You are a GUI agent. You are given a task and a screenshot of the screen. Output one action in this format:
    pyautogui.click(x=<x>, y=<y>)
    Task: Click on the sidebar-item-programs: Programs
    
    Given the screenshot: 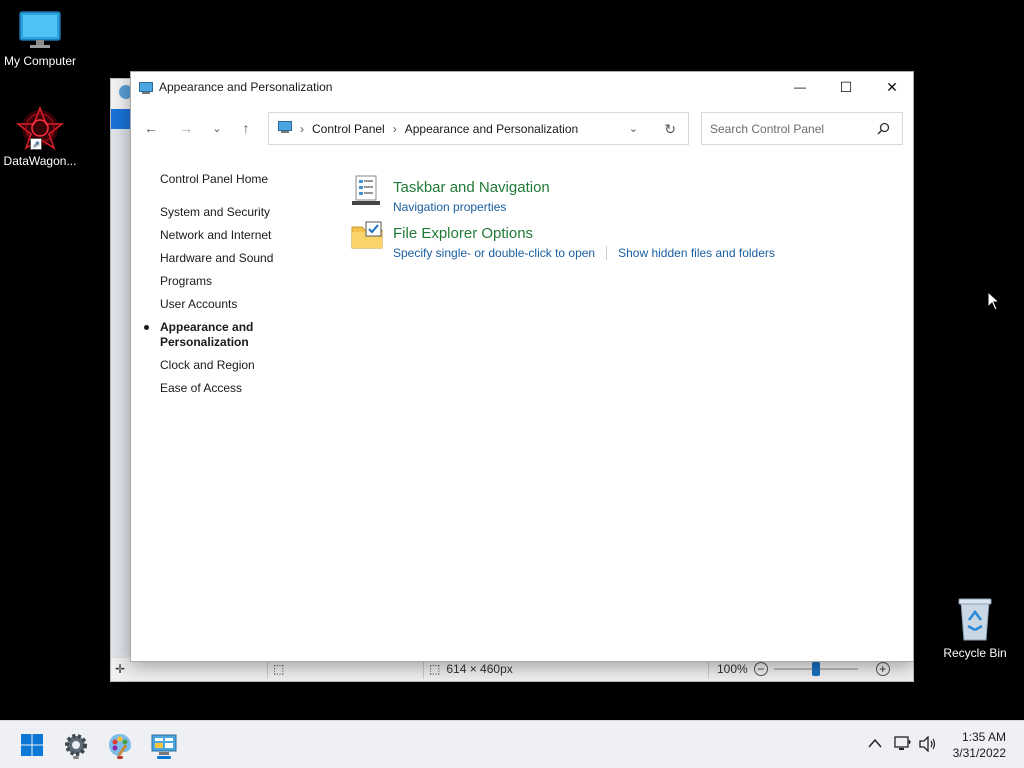 What is the action you would take?
    pyautogui.click(x=240, y=281)
    